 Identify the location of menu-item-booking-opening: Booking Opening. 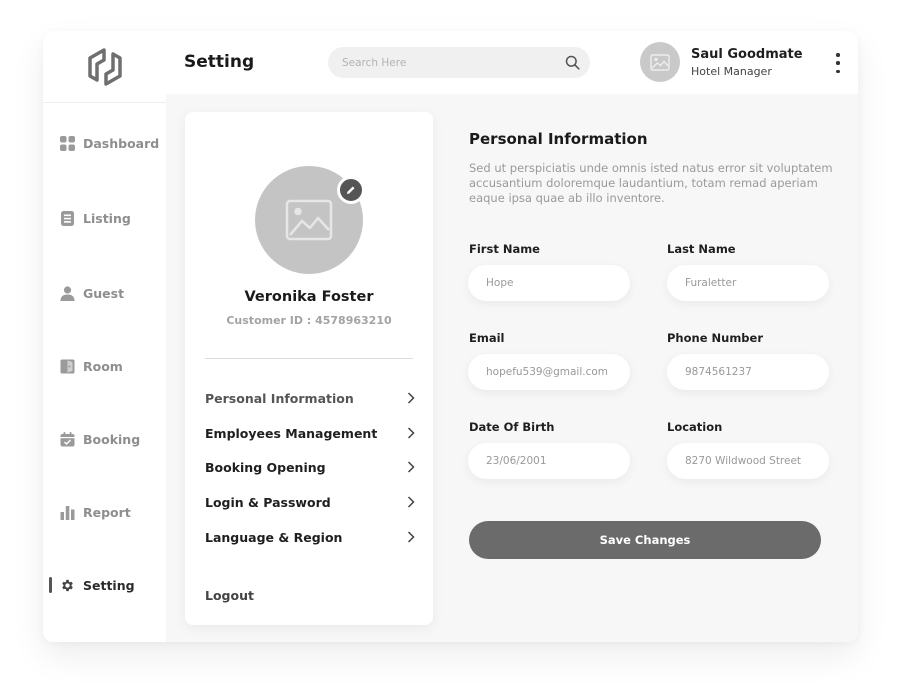
(310, 467).